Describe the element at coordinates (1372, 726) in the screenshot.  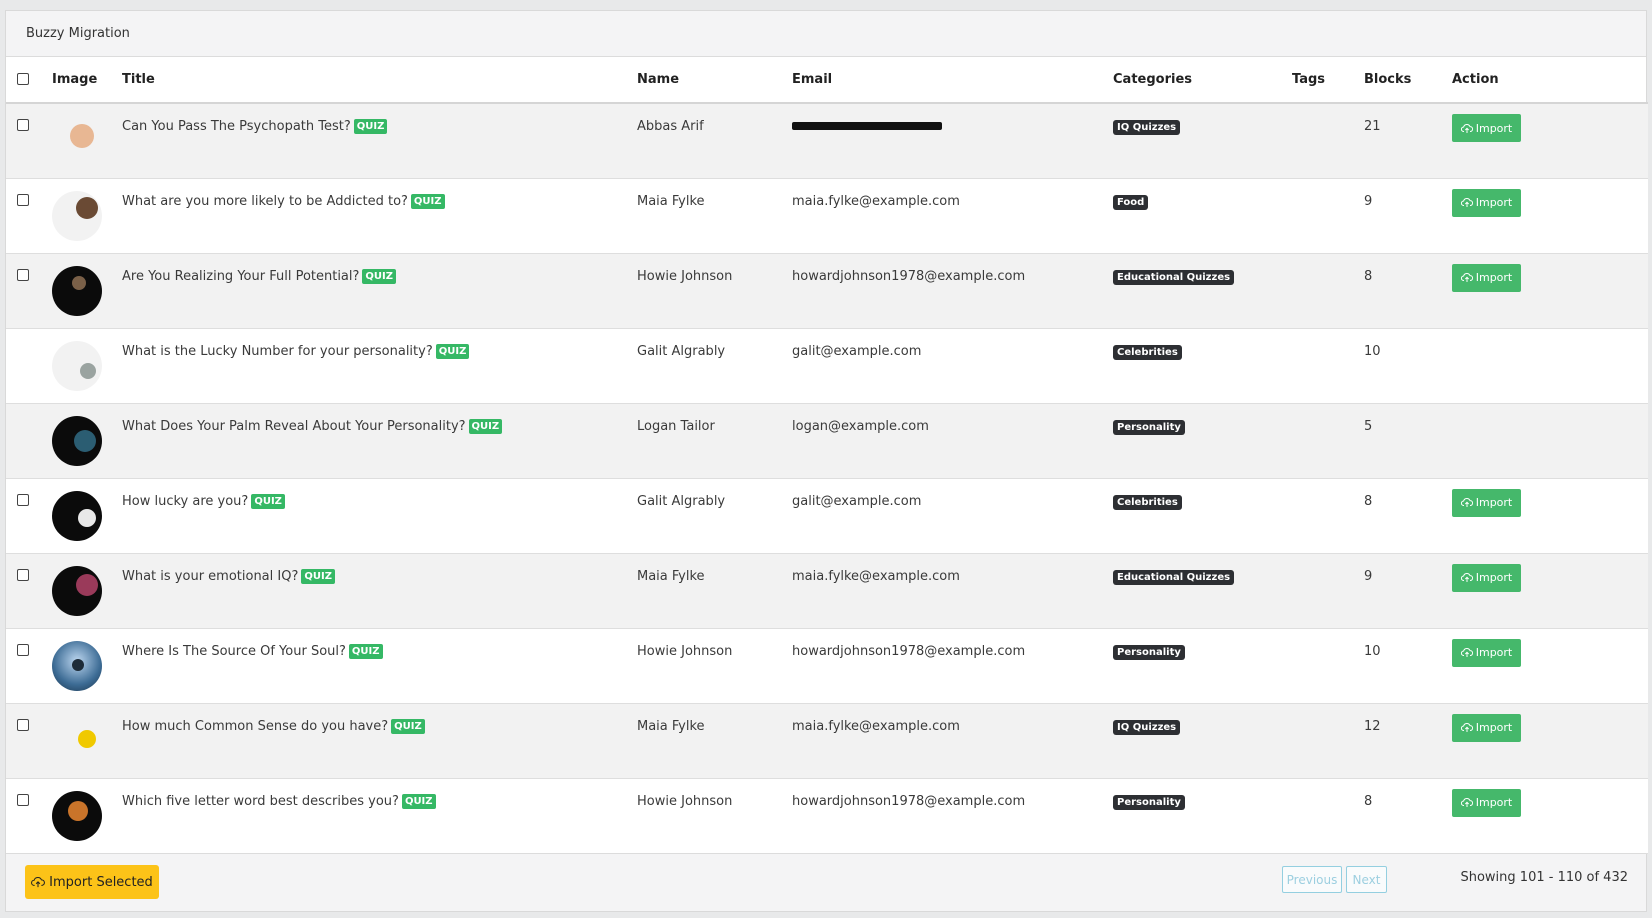
I see `row-blocks: 12` at that location.